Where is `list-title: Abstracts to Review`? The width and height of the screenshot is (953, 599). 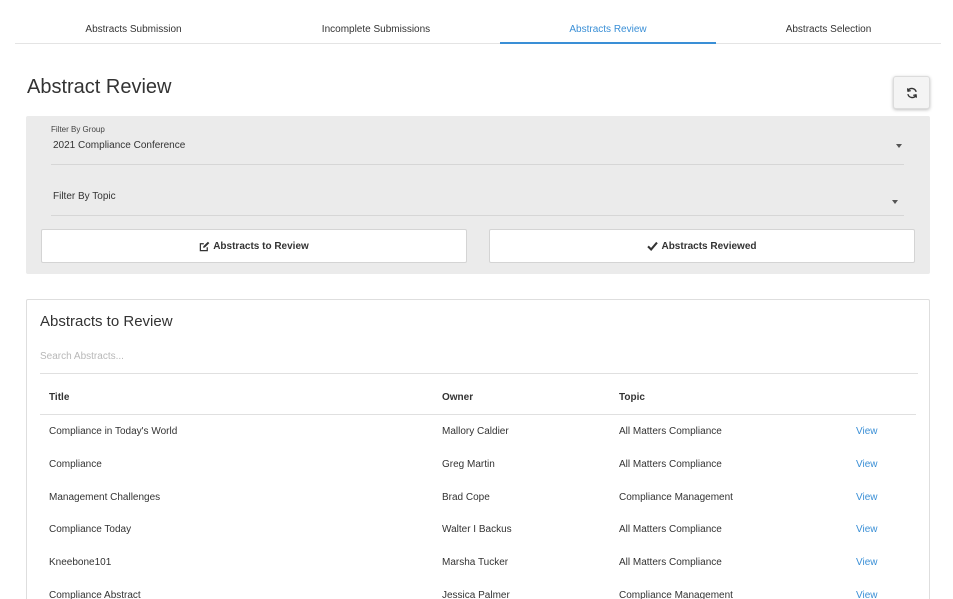 list-title: Abstracts to Review is located at coordinates (106, 321).